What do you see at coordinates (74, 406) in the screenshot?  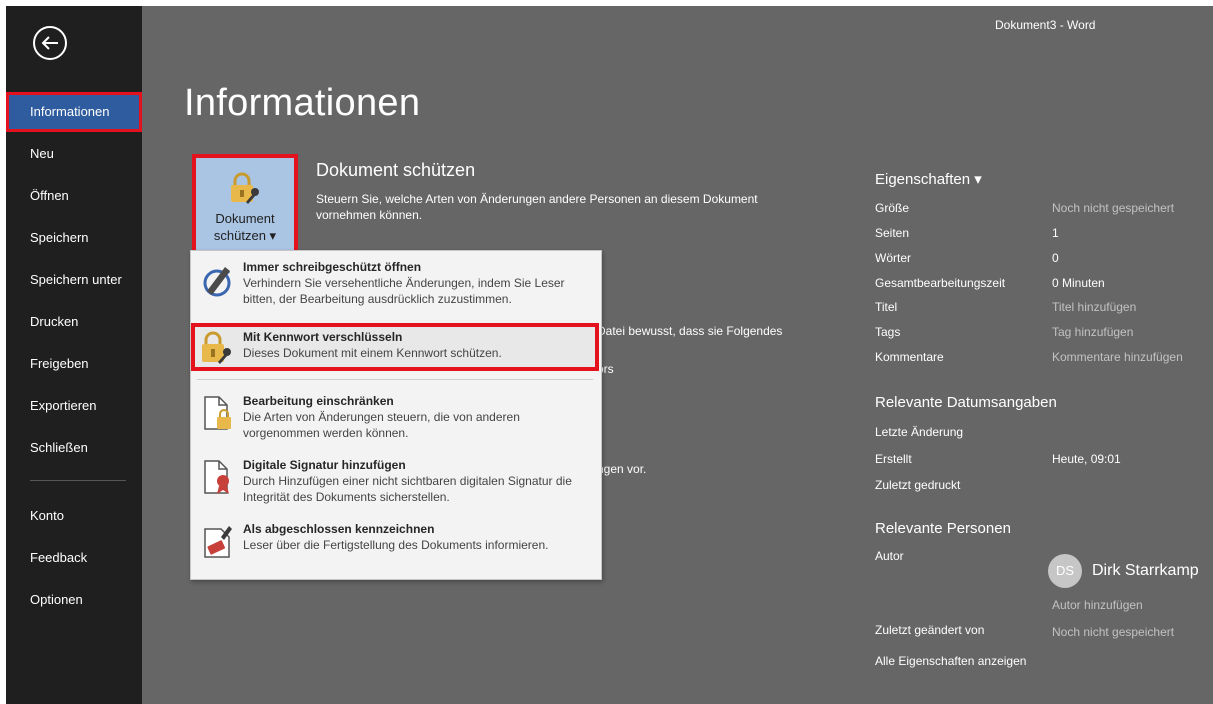 I see `nav-exportieren: Exportieren` at bounding box center [74, 406].